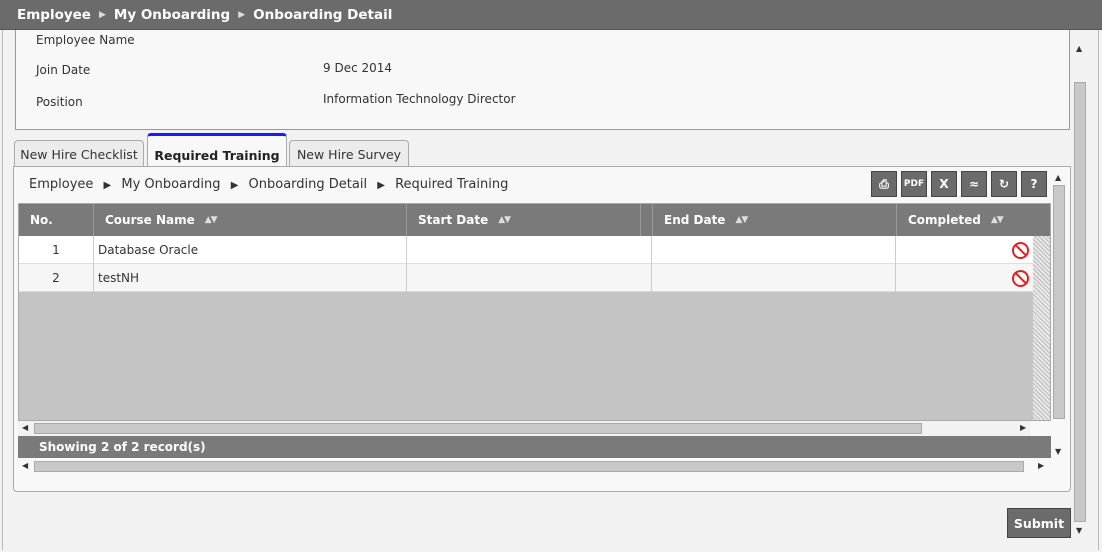  Describe the element at coordinates (150, 220) in the screenshot. I see `col-header-label: Course Name` at that location.